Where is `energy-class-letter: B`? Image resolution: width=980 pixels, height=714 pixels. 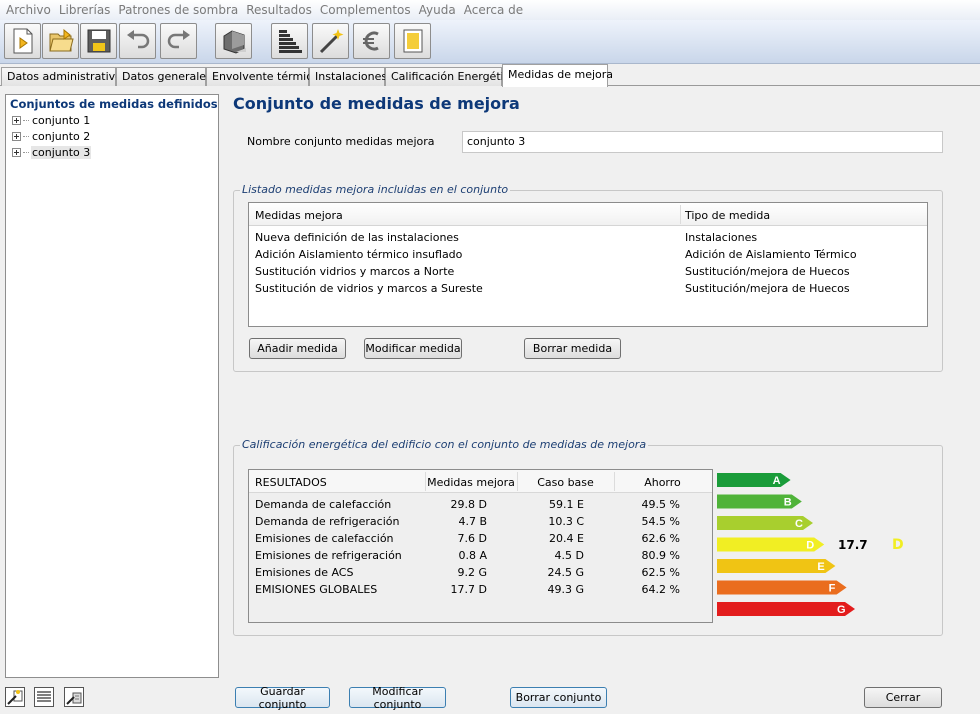 energy-class-letter: B is located at coordinates (788, 503).